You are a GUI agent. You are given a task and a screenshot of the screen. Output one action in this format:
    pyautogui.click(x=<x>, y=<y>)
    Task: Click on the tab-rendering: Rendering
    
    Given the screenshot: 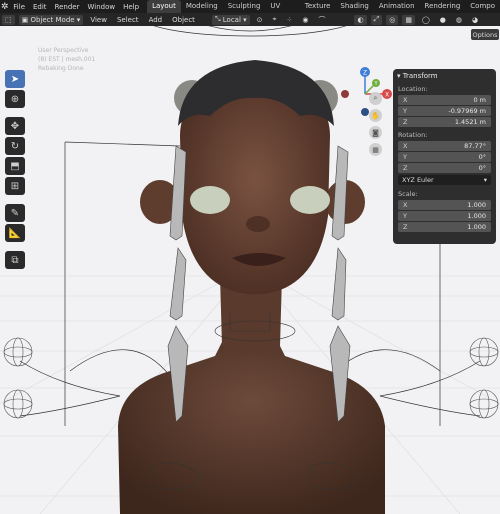 What is the action you would take?
    pyautogui.click(x=443, y=6)
    